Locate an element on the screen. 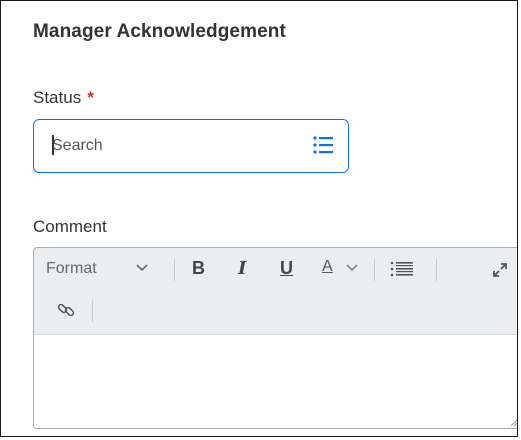  status-search-box is located at coordinates (191, 146).